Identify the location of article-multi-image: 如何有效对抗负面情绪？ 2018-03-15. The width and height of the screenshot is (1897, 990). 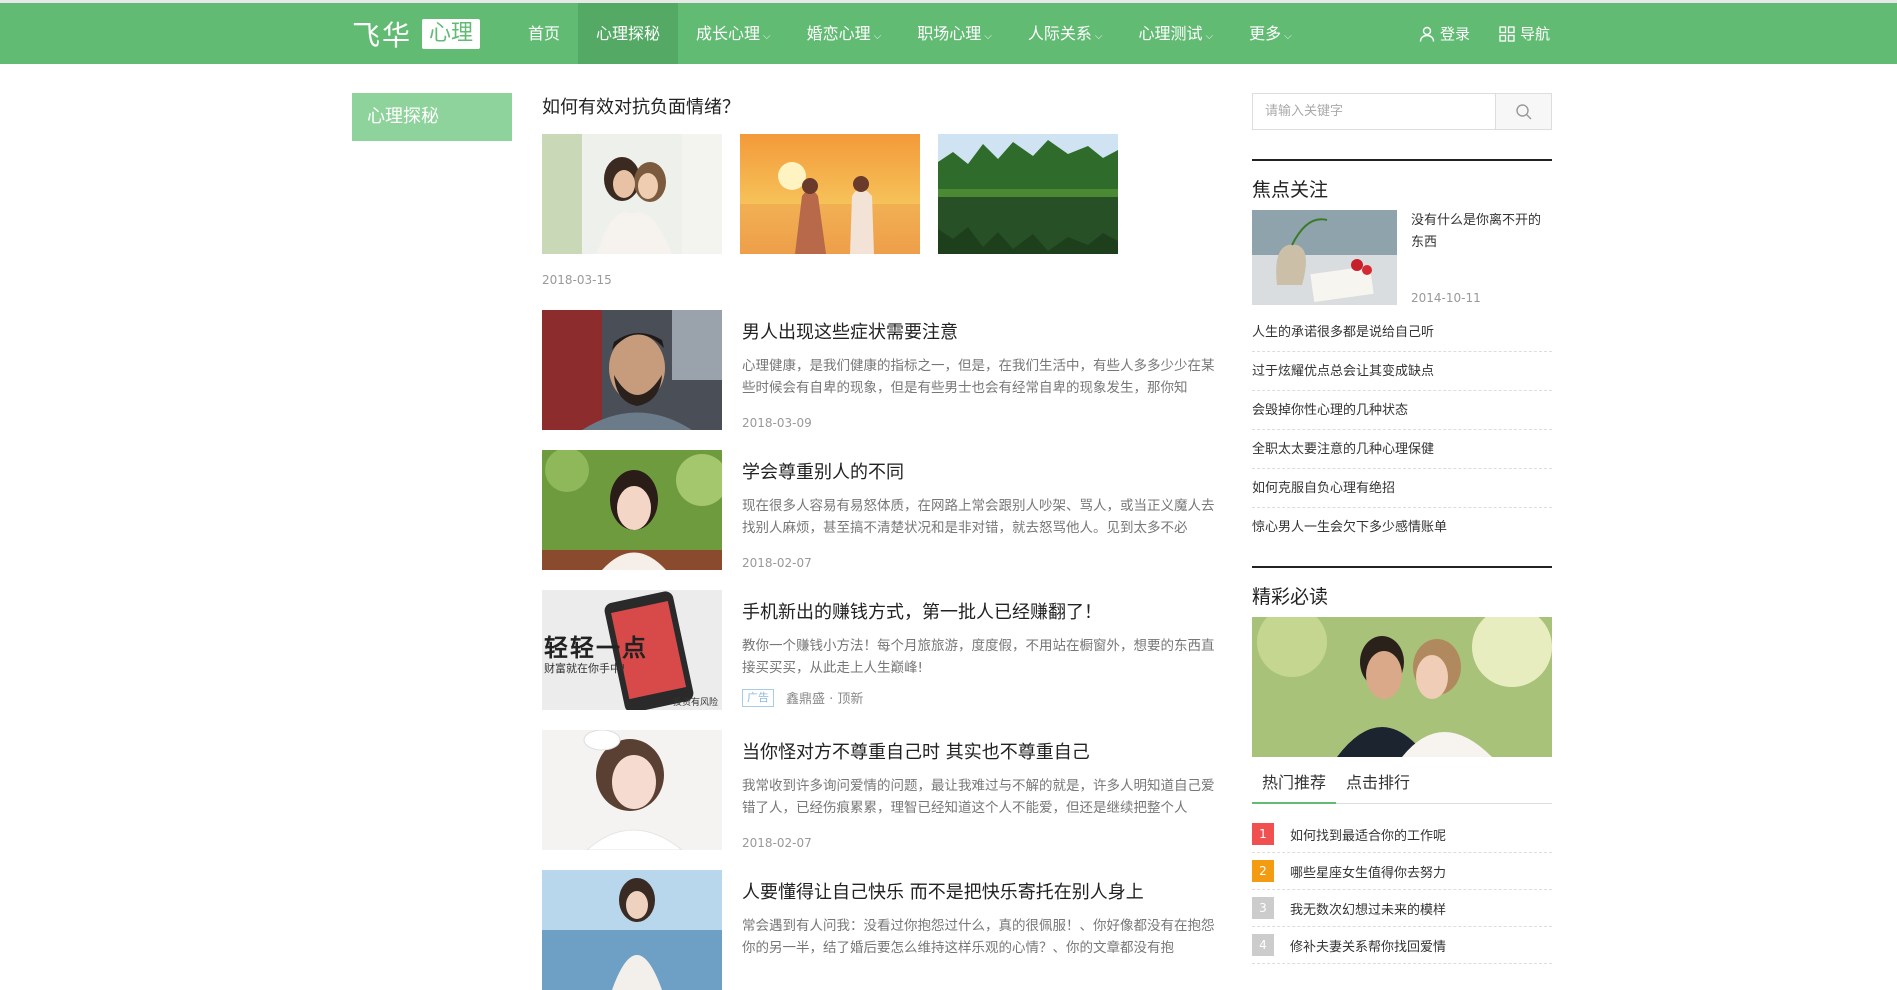
(880, 190).